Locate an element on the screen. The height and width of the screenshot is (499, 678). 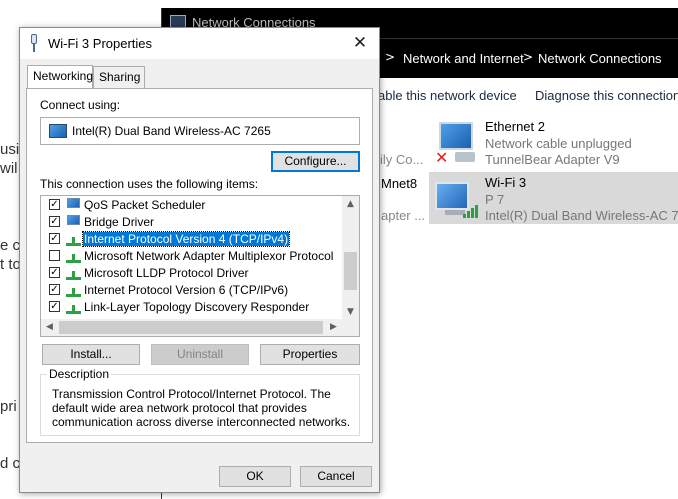
horizontal-scrollbar: ◀ ▶ is located at coordinates (200, 327).